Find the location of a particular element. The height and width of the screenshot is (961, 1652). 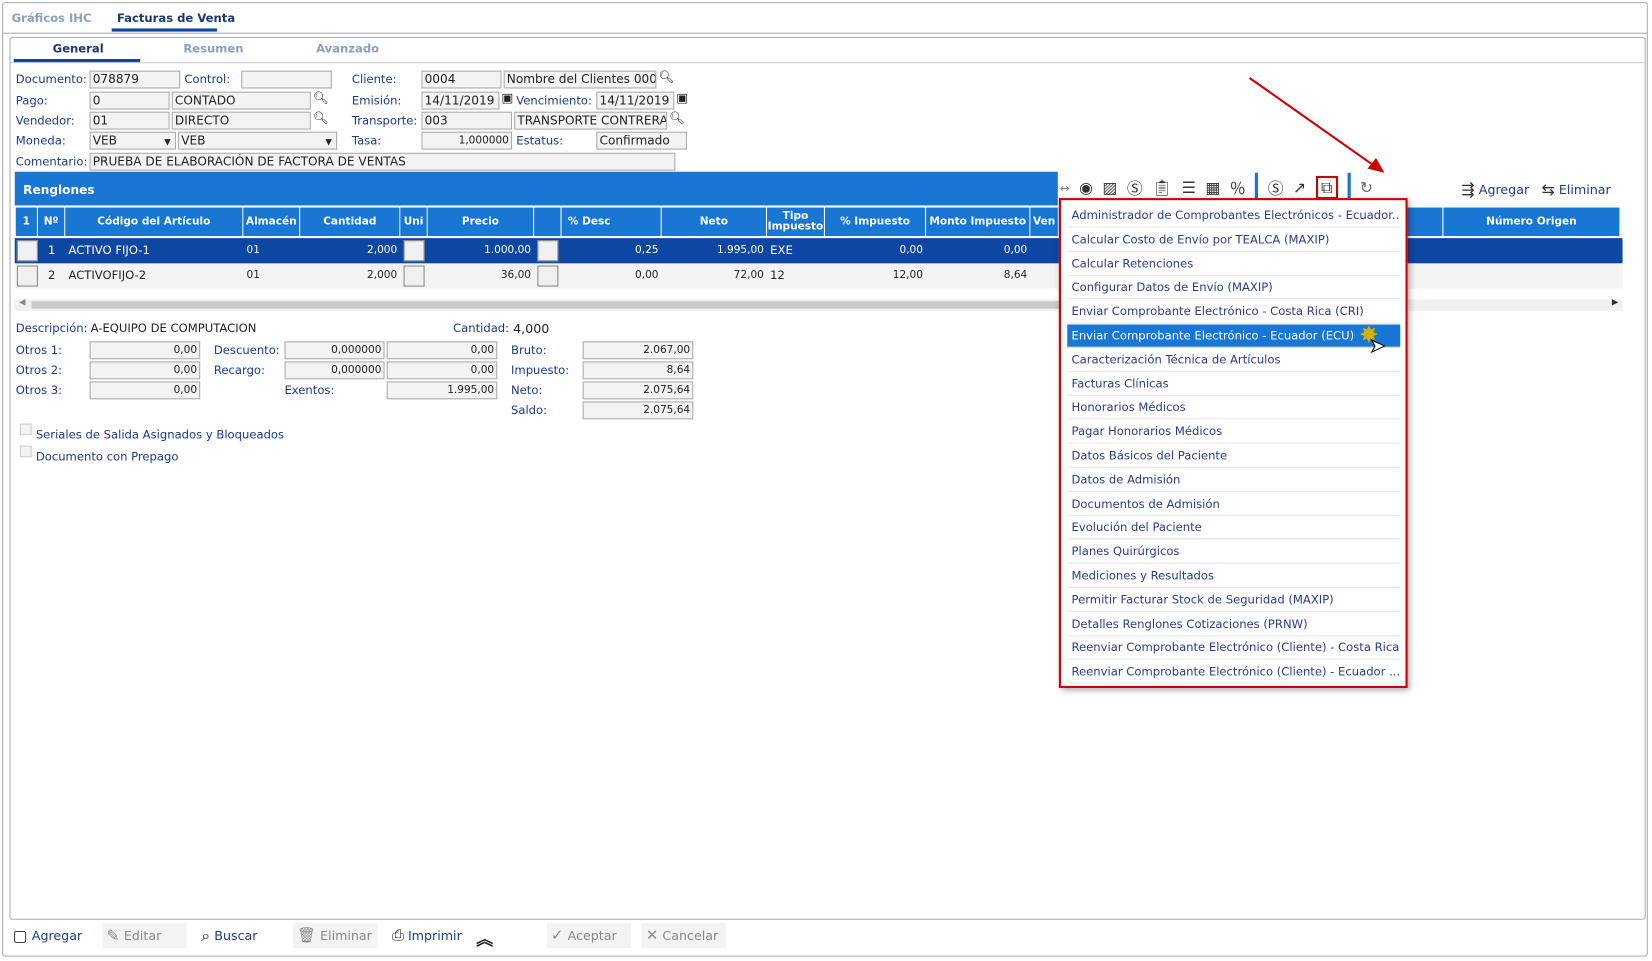

column-header: Neto is located at coordinates (714, 222).